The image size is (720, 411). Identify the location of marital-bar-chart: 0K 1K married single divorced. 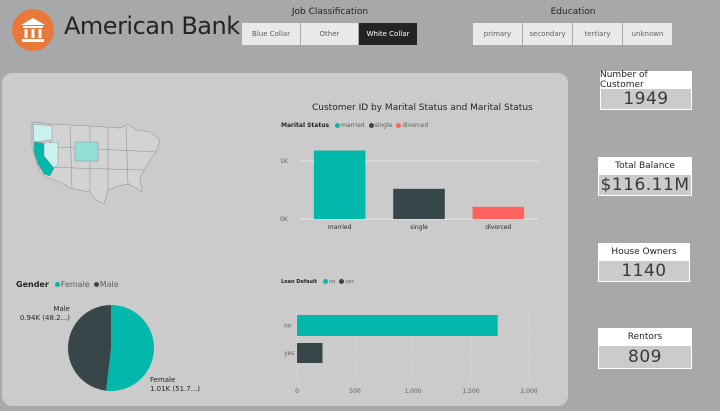
(411, 184).